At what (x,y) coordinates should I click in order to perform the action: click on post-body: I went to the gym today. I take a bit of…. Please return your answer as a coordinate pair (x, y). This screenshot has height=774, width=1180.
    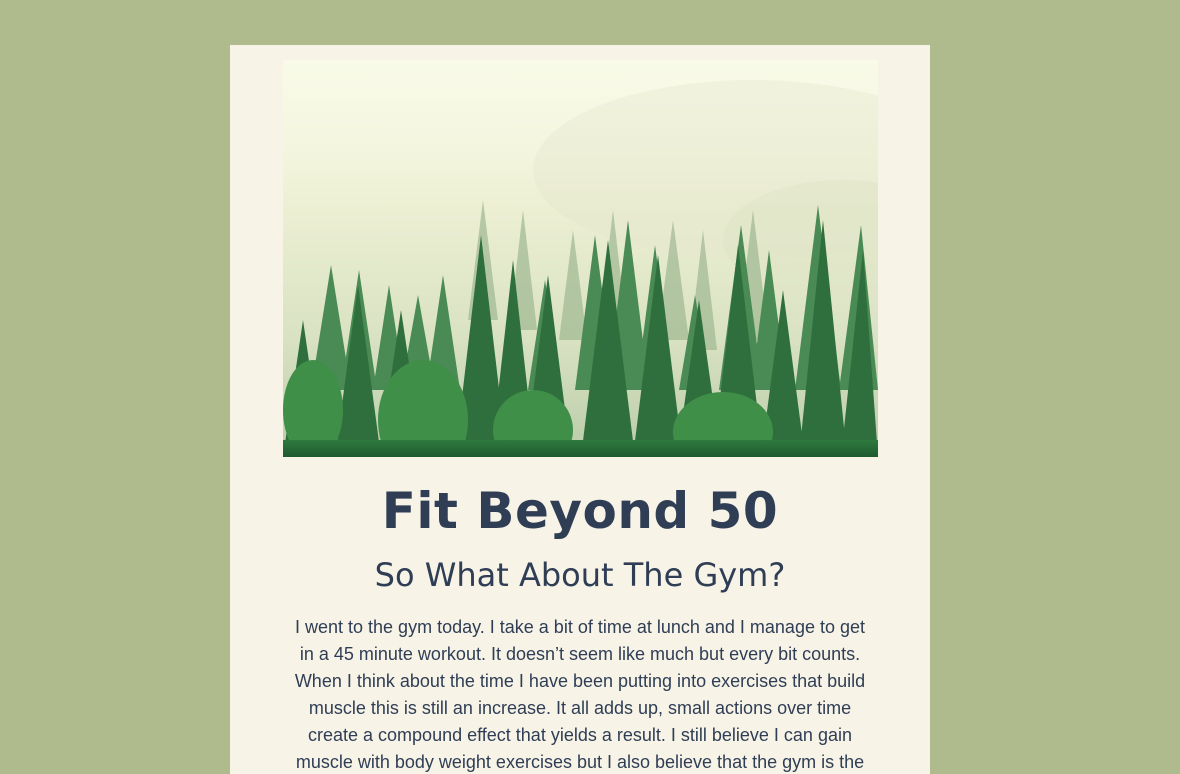
    Looking at the image, I should click on (580, 694).